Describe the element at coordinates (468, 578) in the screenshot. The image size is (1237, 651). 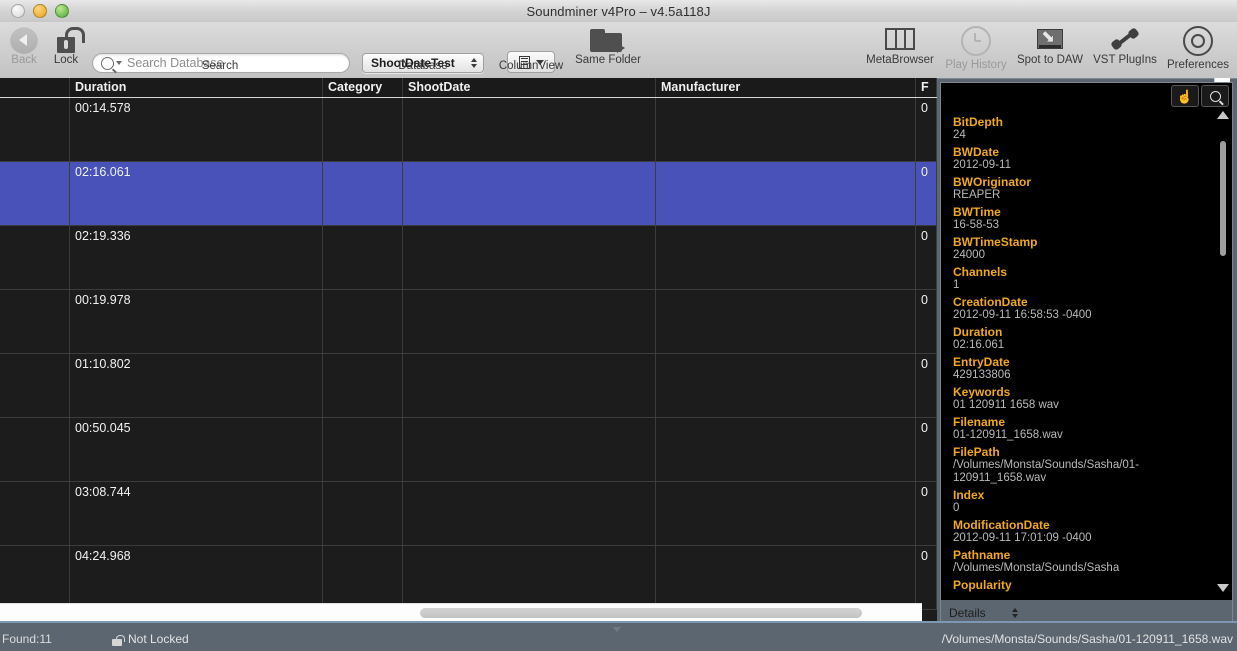
I see `table-row: 04:24.968 0` at that location.